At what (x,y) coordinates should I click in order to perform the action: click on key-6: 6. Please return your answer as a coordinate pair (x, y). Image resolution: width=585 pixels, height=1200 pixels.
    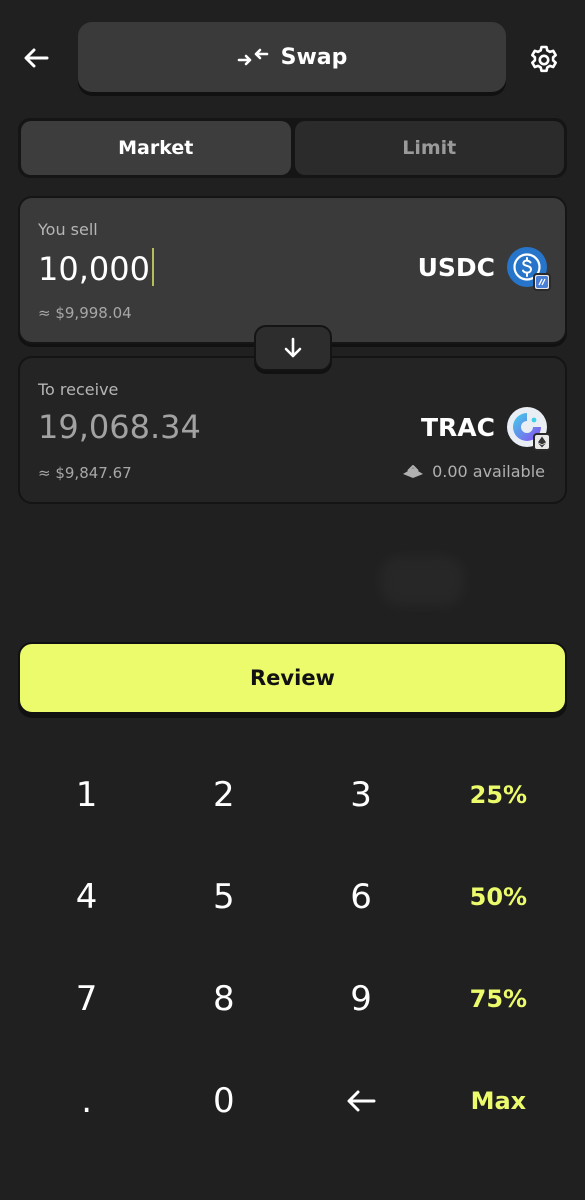
    Looking at the image, I should click on (361, 897).